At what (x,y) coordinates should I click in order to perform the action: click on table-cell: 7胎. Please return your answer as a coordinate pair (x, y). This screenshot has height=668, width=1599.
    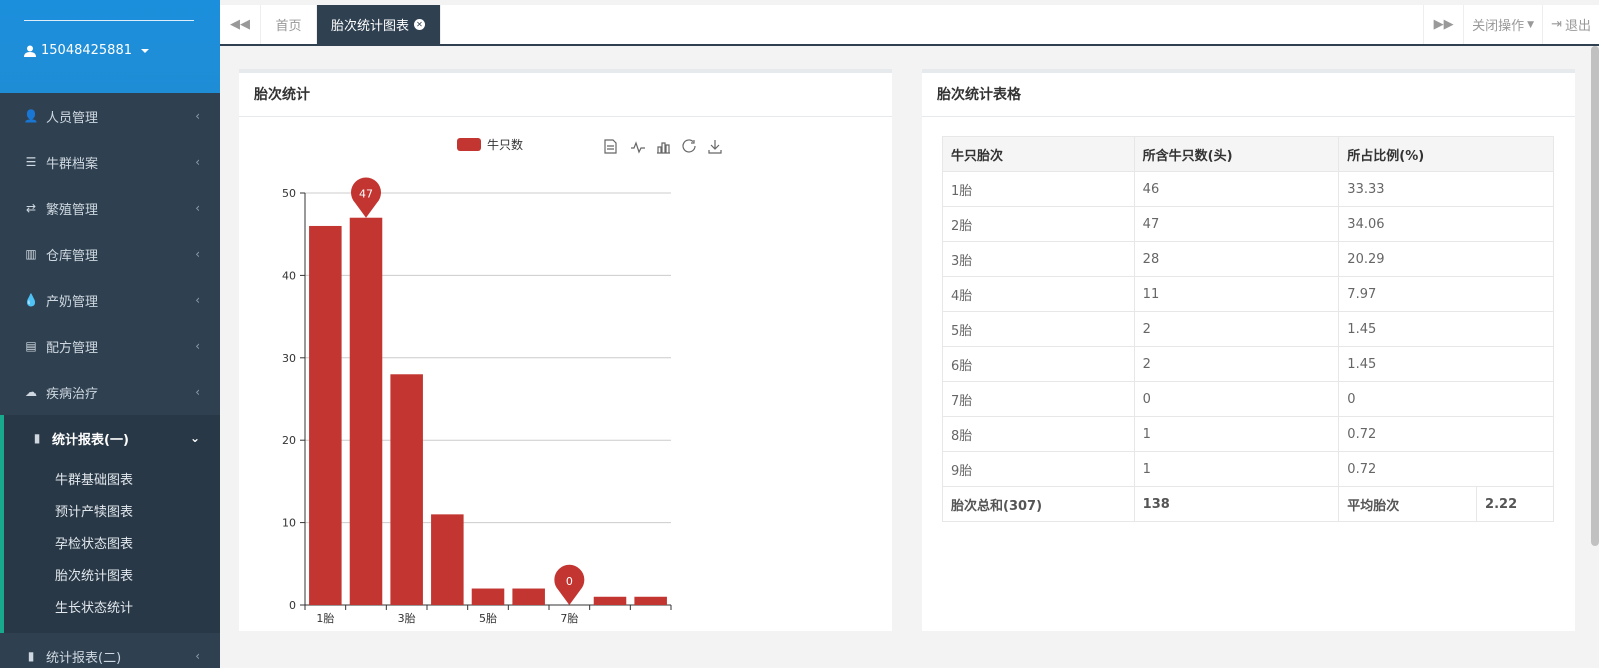
    Looking at the image, I should click on (1038, 399).